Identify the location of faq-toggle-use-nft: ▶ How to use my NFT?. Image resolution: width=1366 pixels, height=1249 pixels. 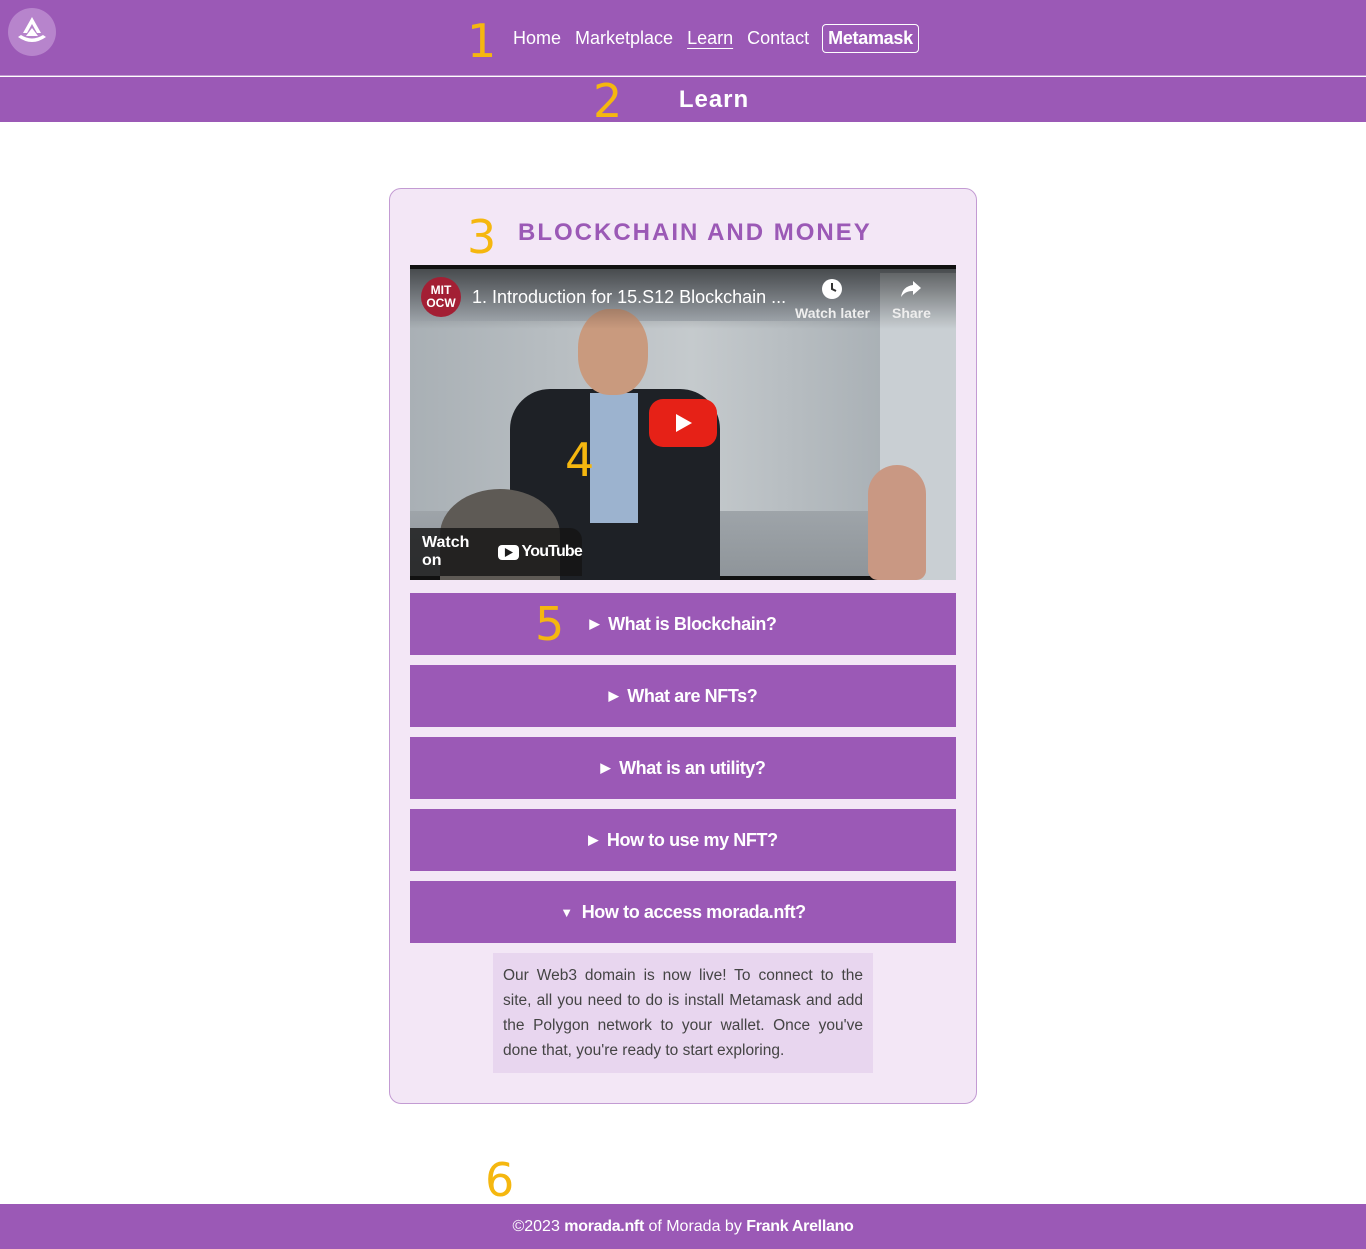
(683, 840).